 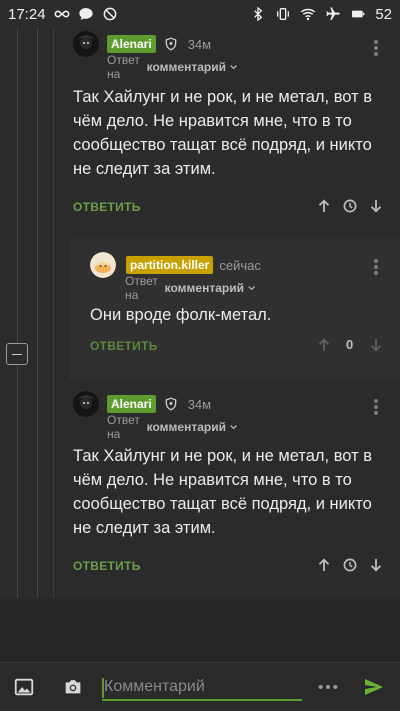 I want to click on battery-level: 52, so click(x=383, y=14).